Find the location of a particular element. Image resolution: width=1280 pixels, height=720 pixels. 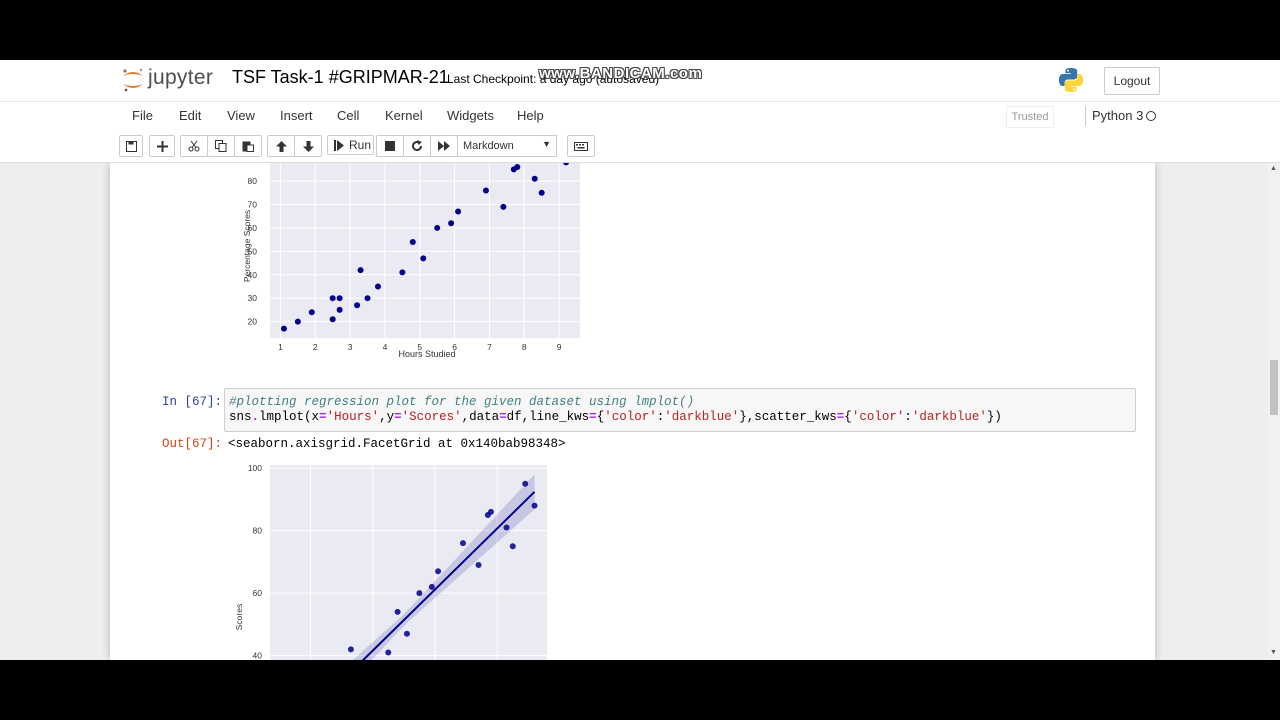

menu-widgets: Widgets is located at coordinates (470, 115).